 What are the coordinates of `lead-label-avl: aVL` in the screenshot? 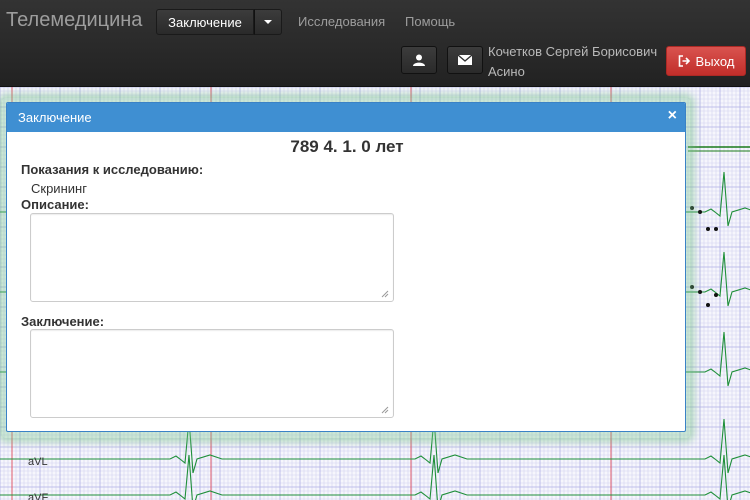 It's located at (38, 462).